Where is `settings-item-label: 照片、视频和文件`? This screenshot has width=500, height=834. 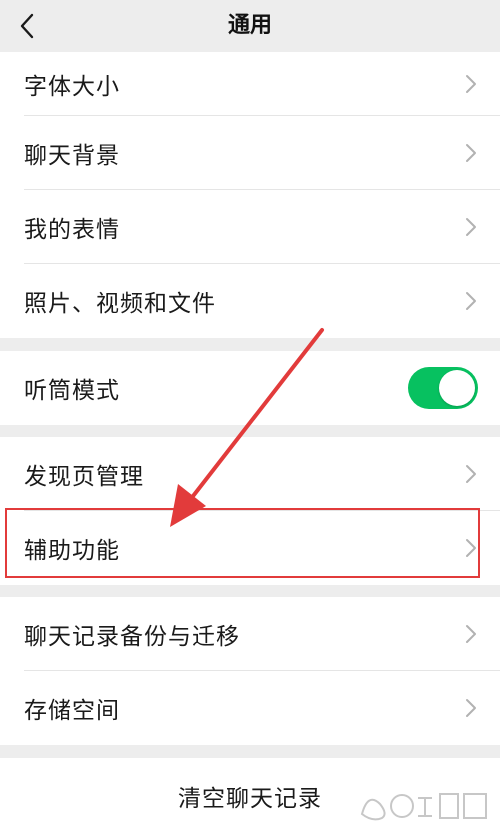 settings-item-label: 照片、视频和文件 is located at coordinates (120, 304).